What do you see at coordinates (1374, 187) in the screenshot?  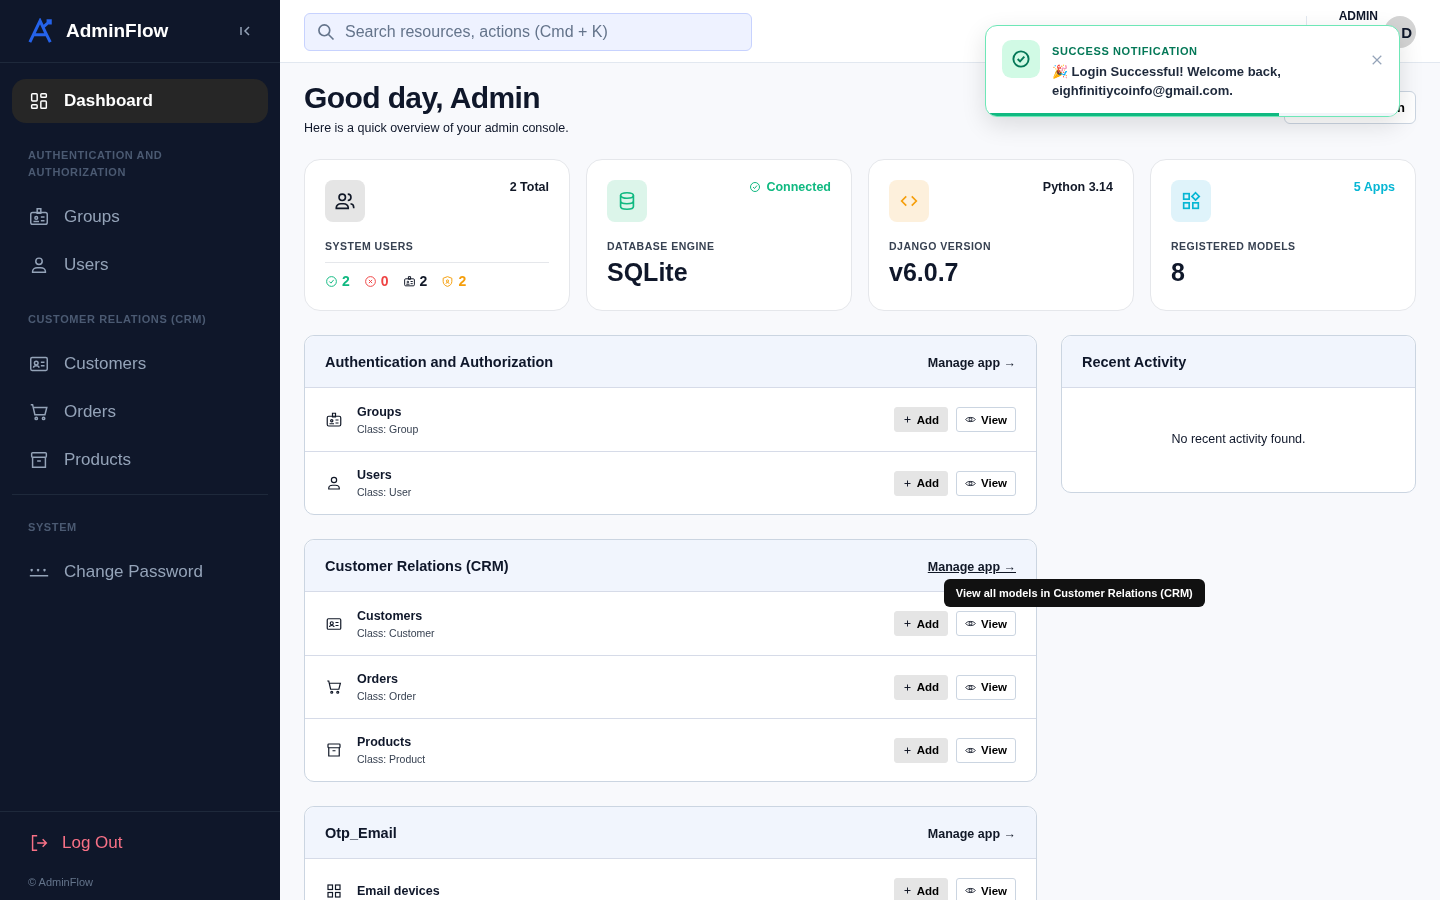 I see `card-status-text: 5 Apps` at bounding box center [1374, 187].